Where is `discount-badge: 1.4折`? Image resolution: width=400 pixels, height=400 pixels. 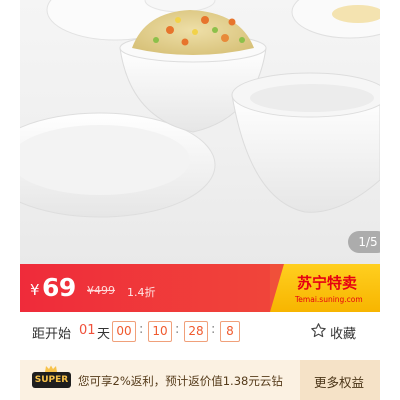
discount-badge: 1.4折 is located at coordinates (141, 292).